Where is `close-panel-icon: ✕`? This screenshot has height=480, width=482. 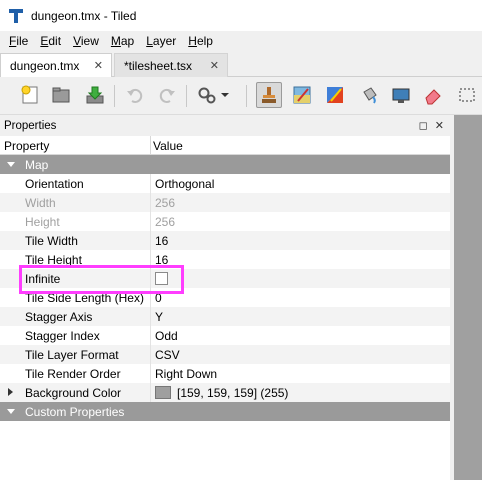 close-panel-icon: ✕ is located at coordinates (439, 126).